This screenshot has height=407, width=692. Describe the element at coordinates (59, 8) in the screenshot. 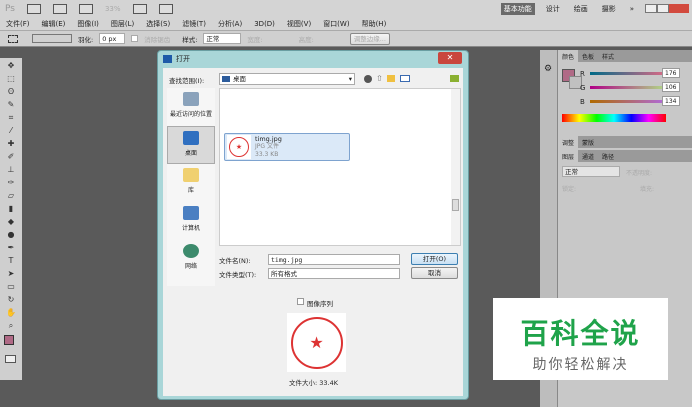

I see `mini-bridge-icon` at that location.